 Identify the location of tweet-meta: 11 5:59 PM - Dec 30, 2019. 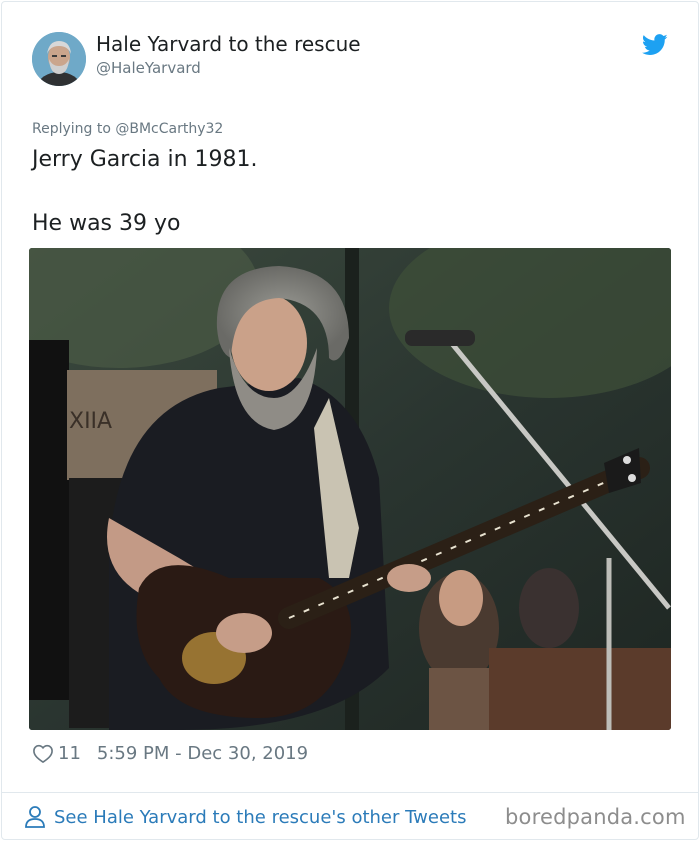
(170, 753).